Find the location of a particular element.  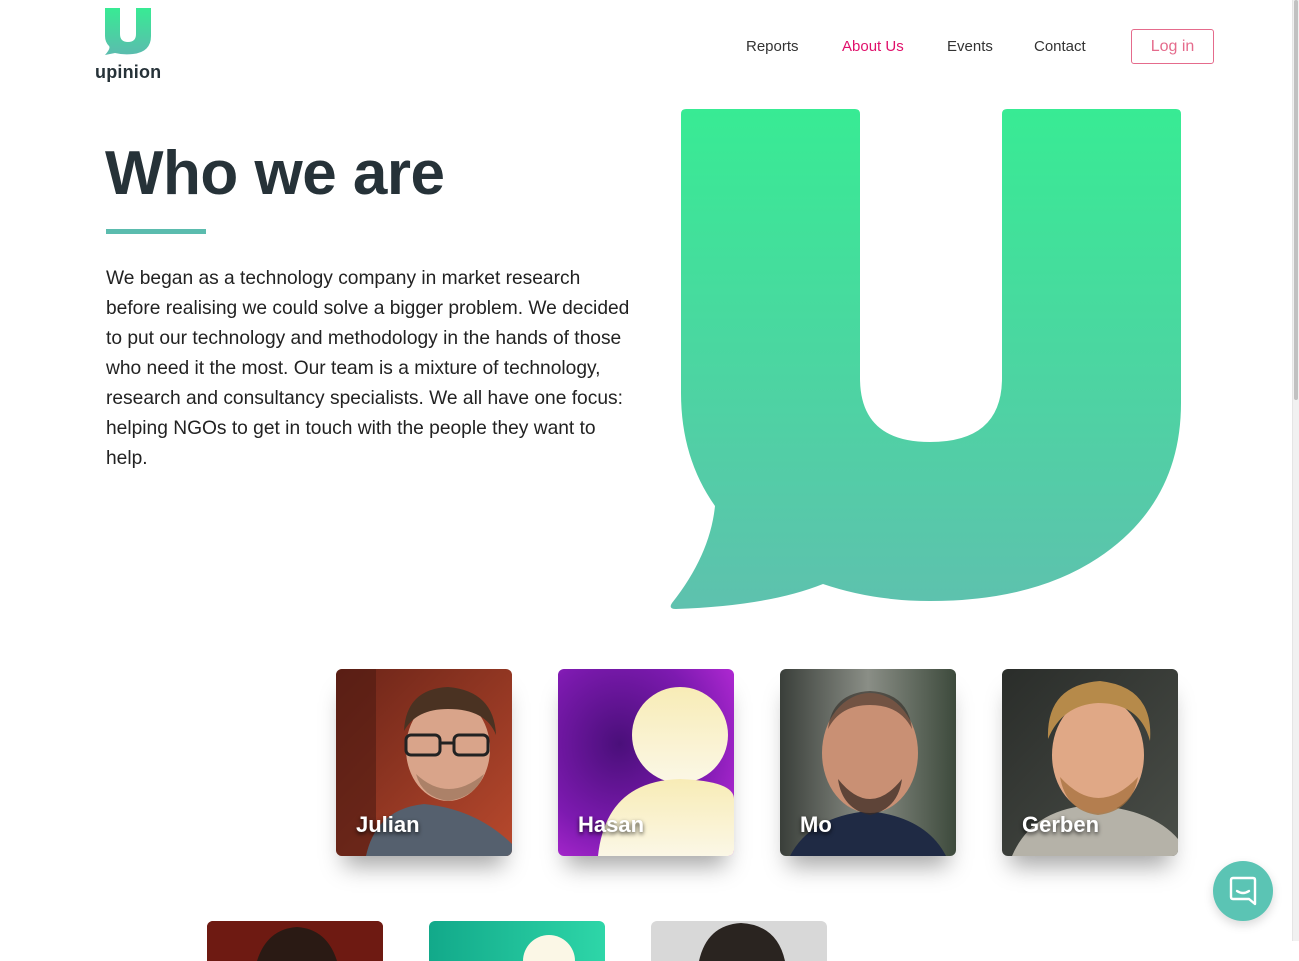

team-member-name: Gerben is located at coordinates (1061, 824).